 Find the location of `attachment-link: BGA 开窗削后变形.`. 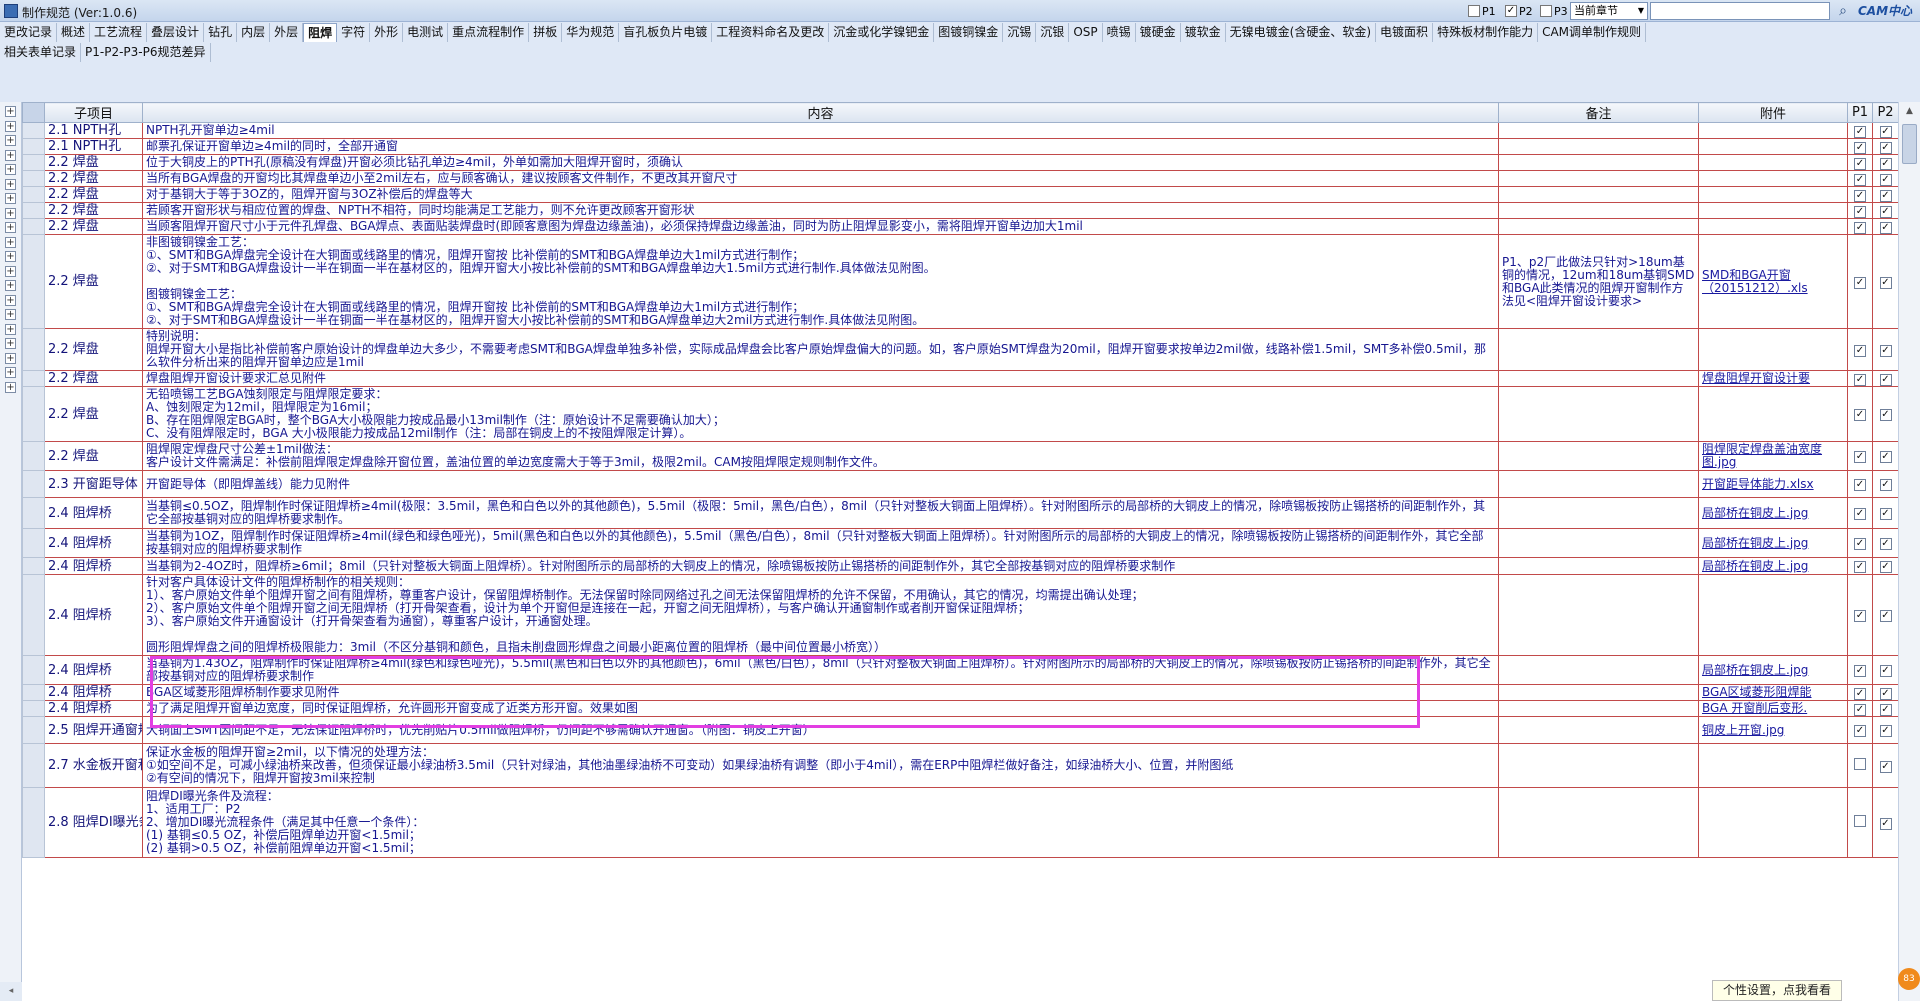

attachment-link: BGA 开窗削后变形. is located at coordinates (1773, 708).